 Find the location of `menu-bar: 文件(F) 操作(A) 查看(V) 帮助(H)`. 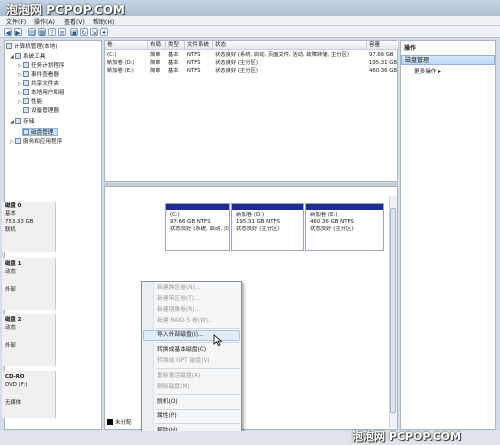

menu-bar: 文件(F) 操作(A) 查看(V) 帮助(H) is located at coordinates (250, 21).